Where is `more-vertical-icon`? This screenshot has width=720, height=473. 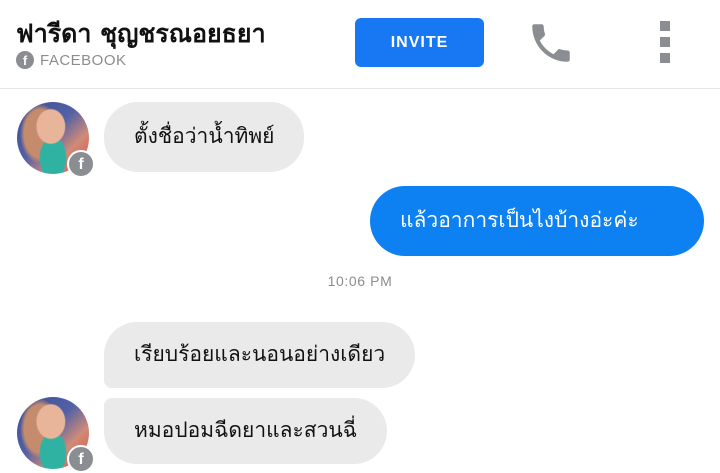 more-vertical-icon is located at coordinates (665, 42).